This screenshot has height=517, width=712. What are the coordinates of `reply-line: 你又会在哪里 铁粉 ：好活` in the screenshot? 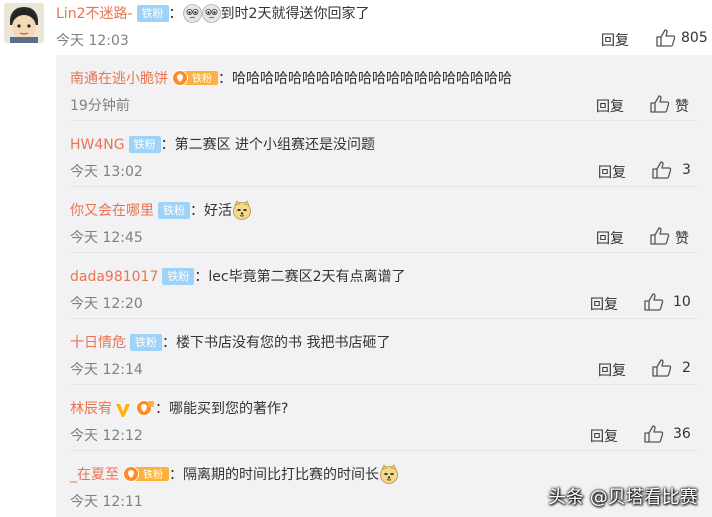 It's located at (161, 212).